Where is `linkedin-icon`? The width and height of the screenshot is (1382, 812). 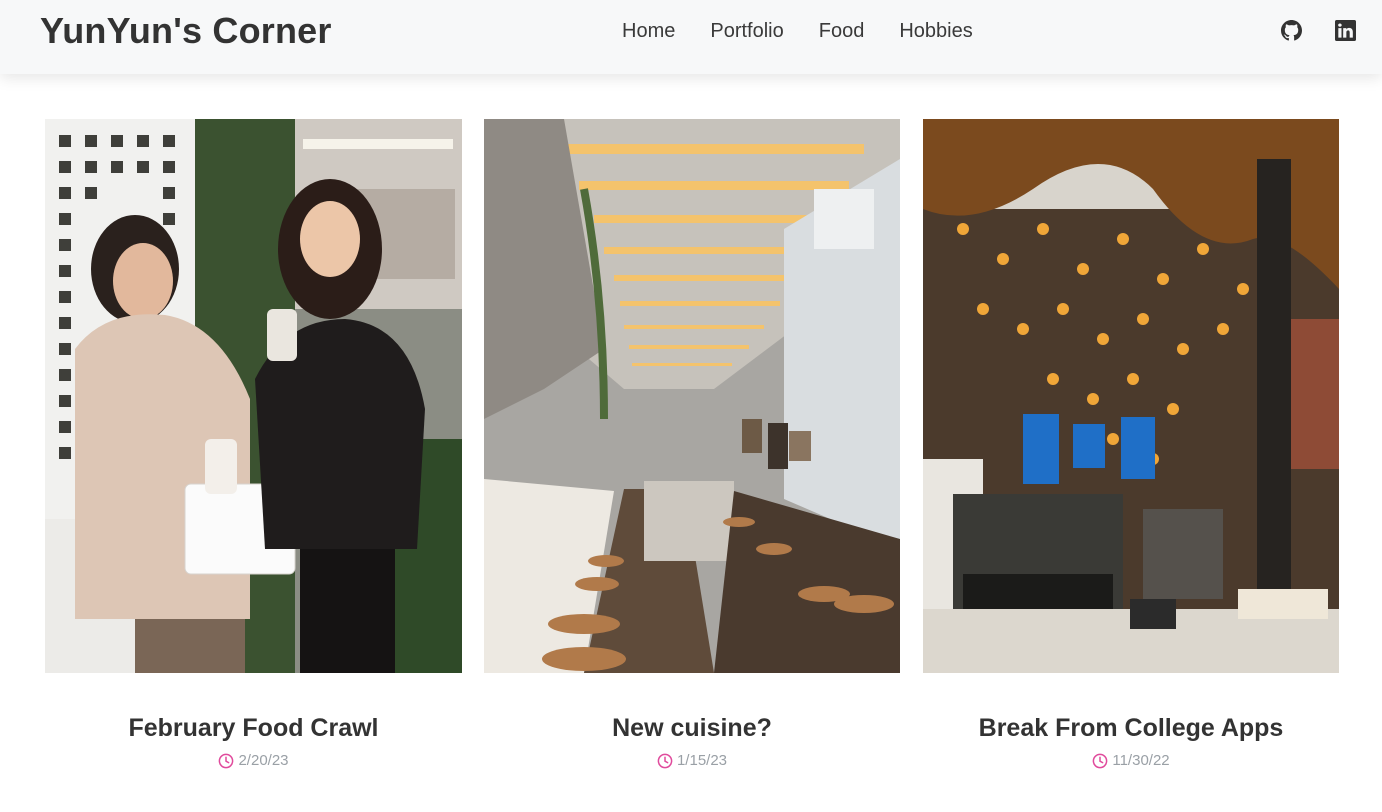
linkedin-icon is located at coordinates (1346, 31).